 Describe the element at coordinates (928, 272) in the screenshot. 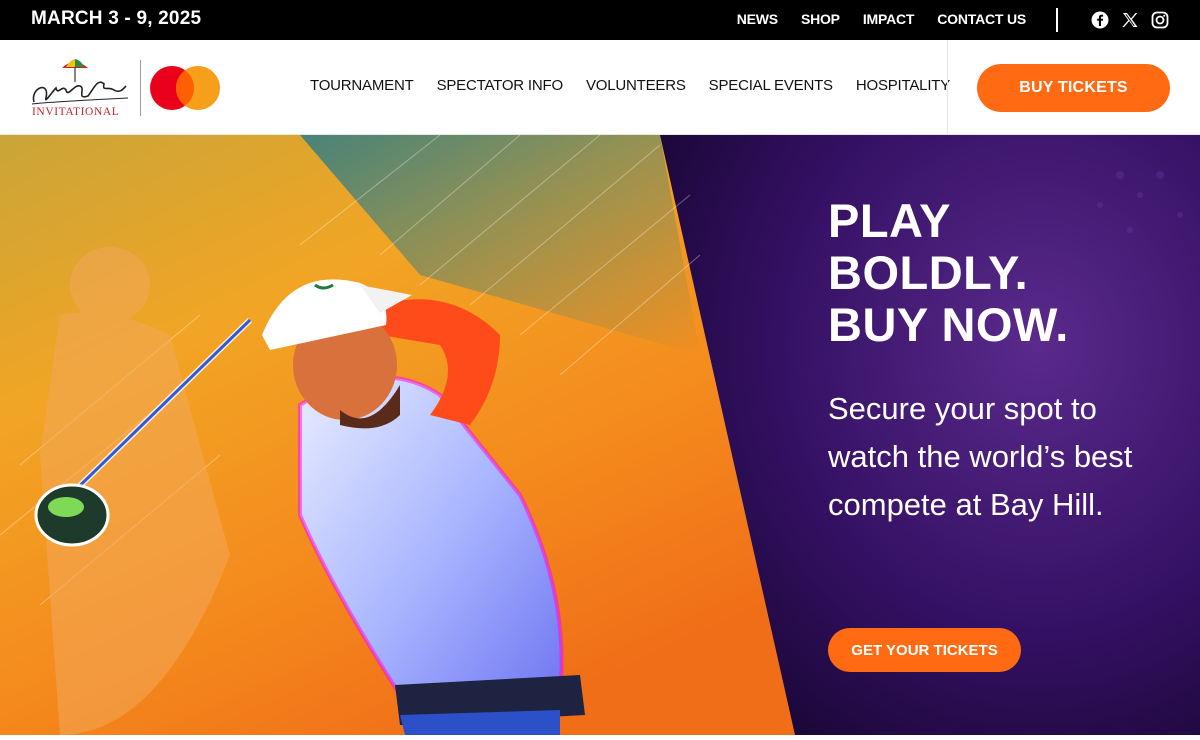

I see `headline-line-2: BOLDLY.` at that location.